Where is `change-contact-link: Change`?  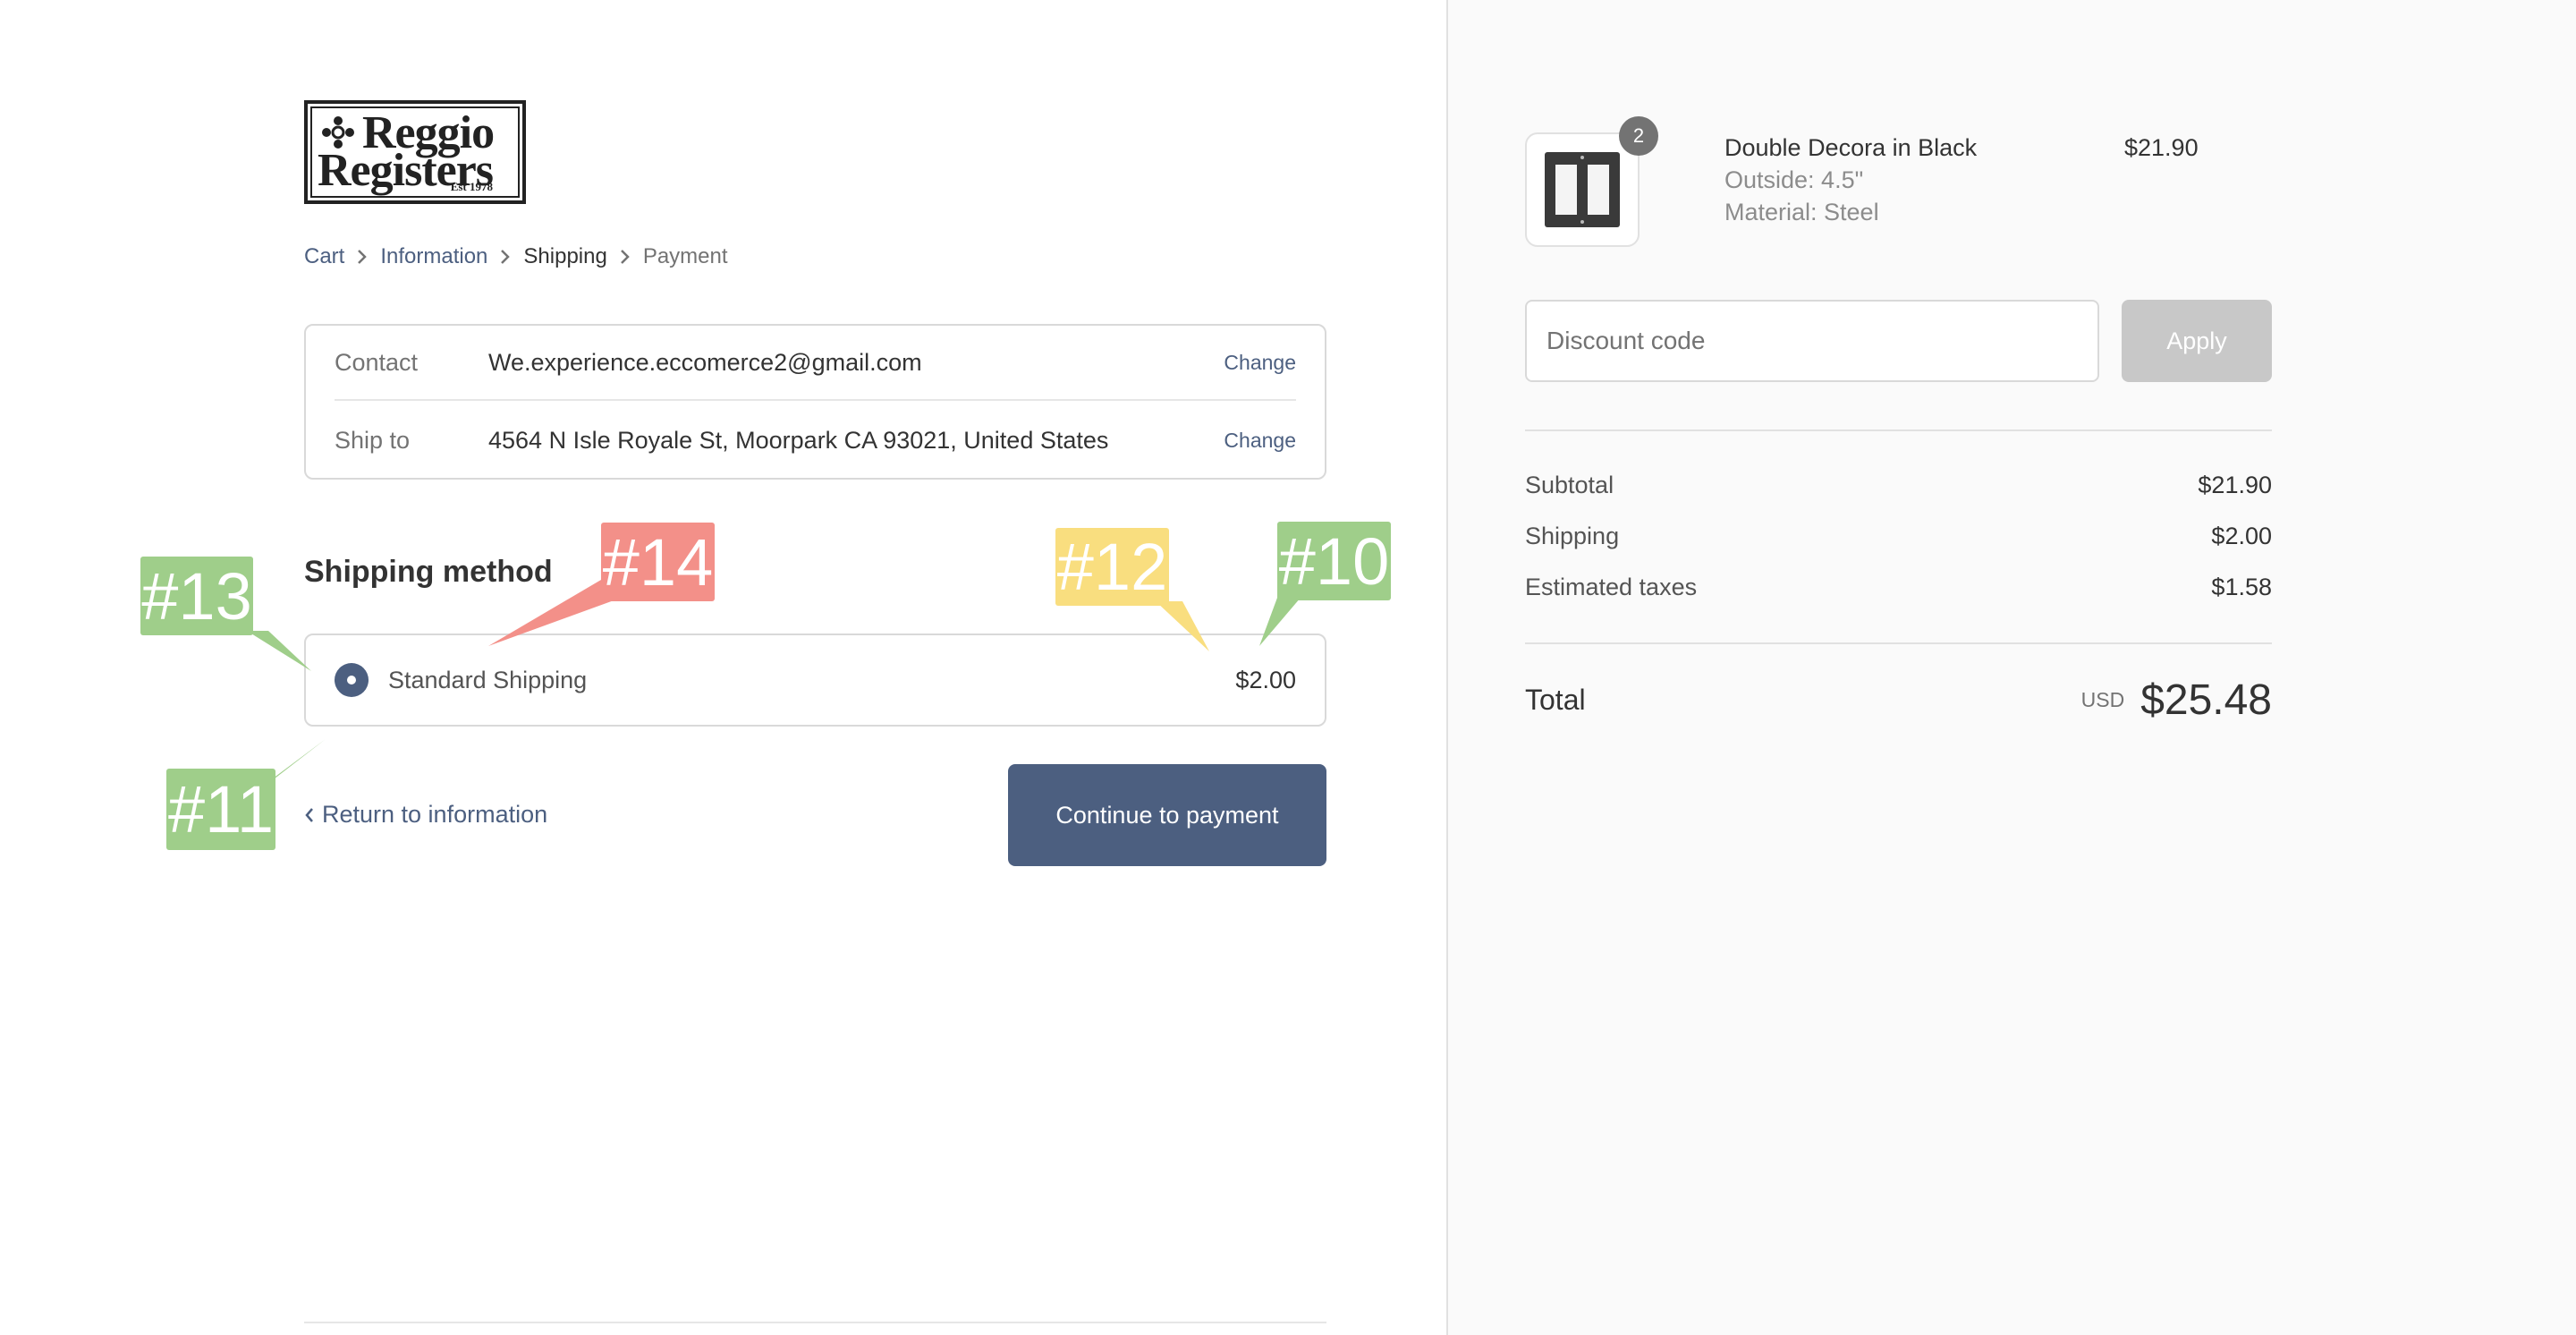
change-contact-link: Change is located at coordinates (1260, 363).